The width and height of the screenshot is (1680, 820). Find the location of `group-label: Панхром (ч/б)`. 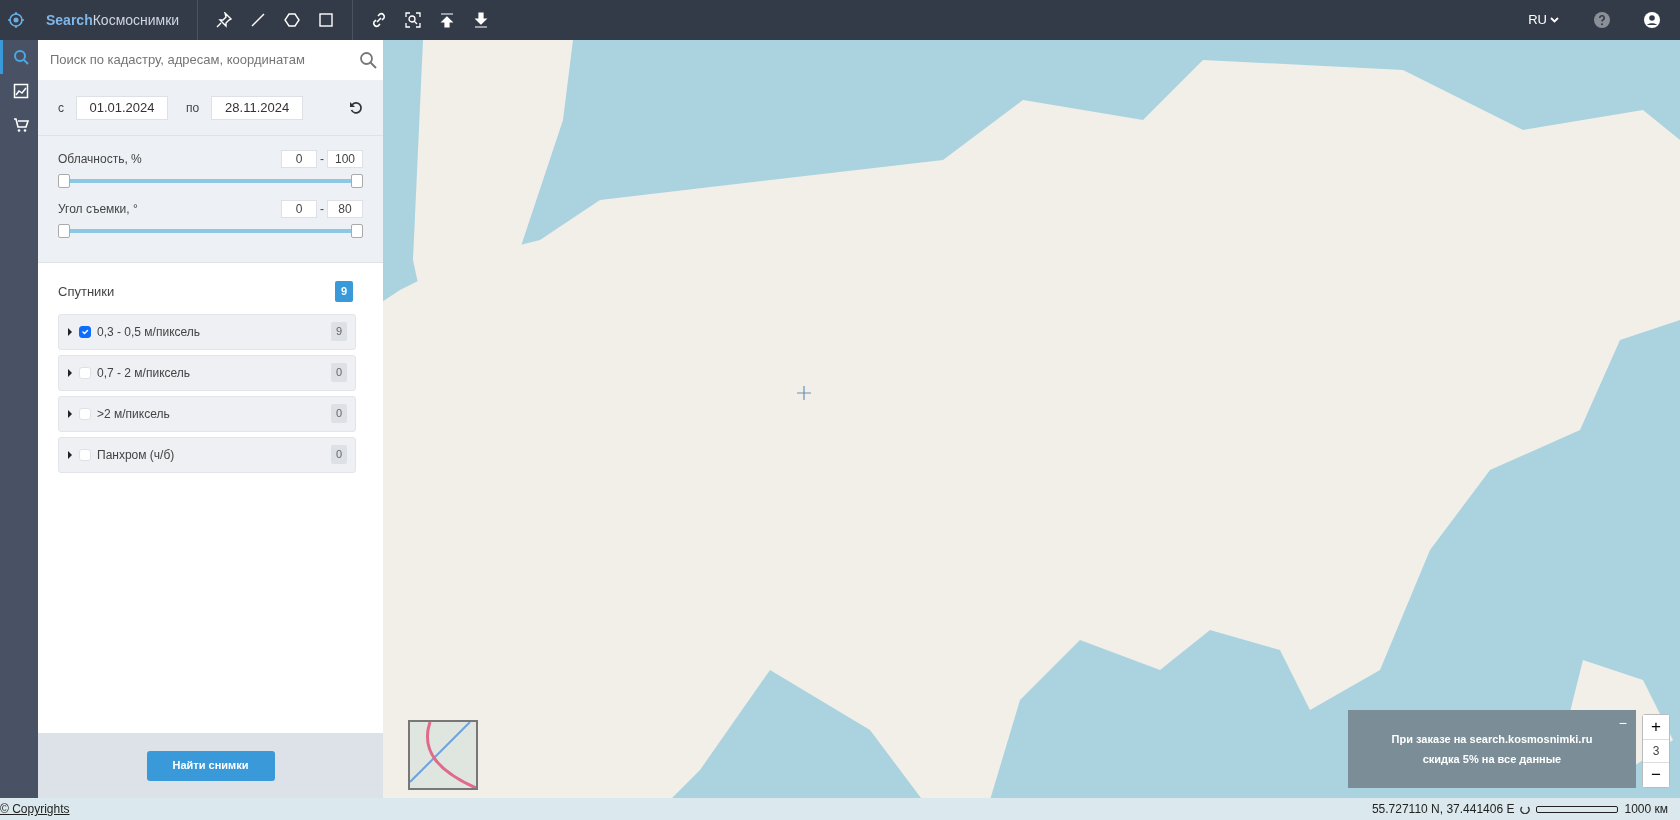

group-label: Панхром (ч/б) is located at coordinates (136, 455).